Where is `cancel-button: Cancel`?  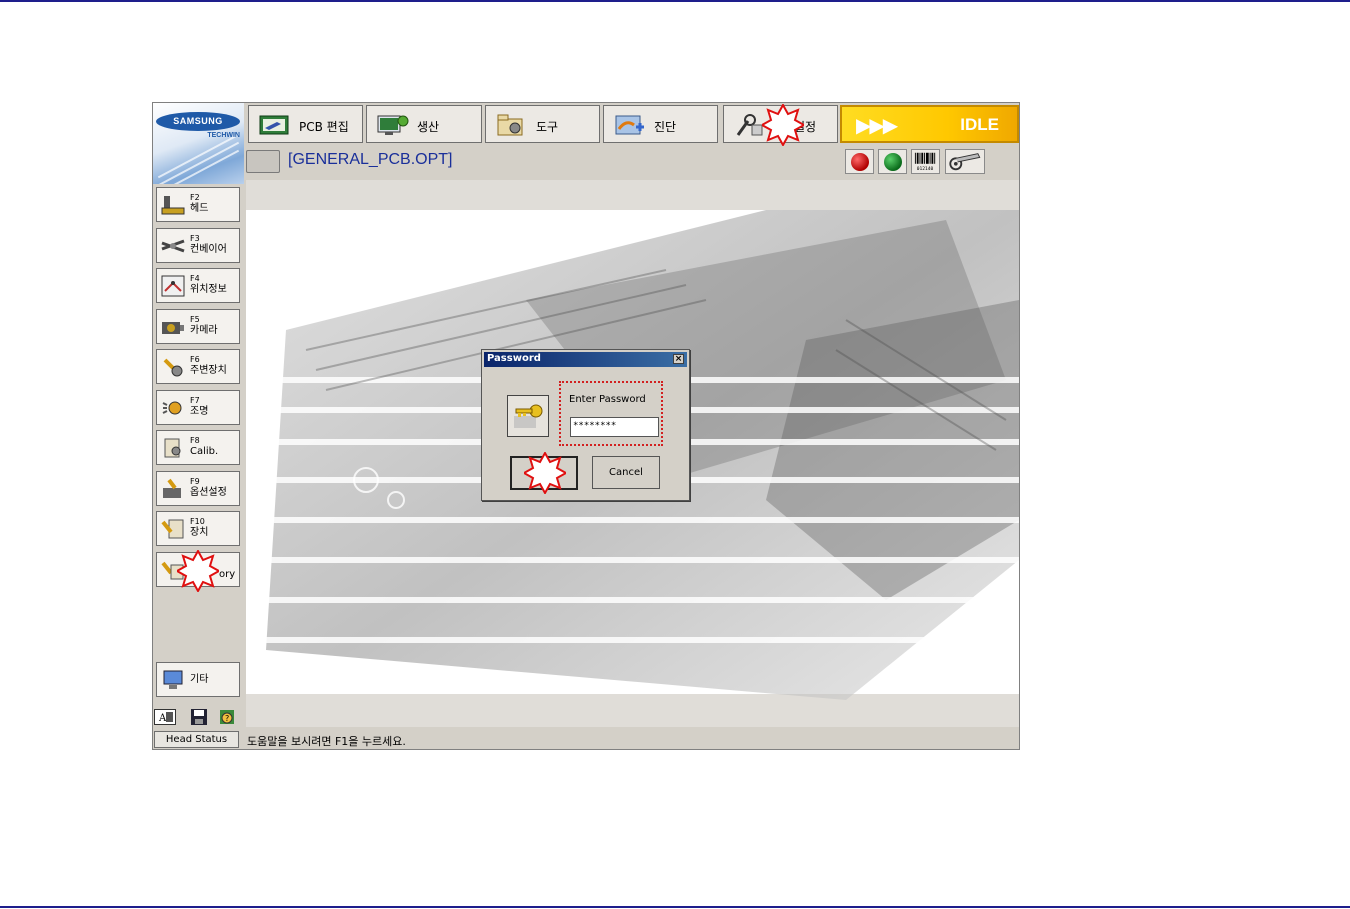 cancel-button: Cancel is located at coordinates (626, 472).